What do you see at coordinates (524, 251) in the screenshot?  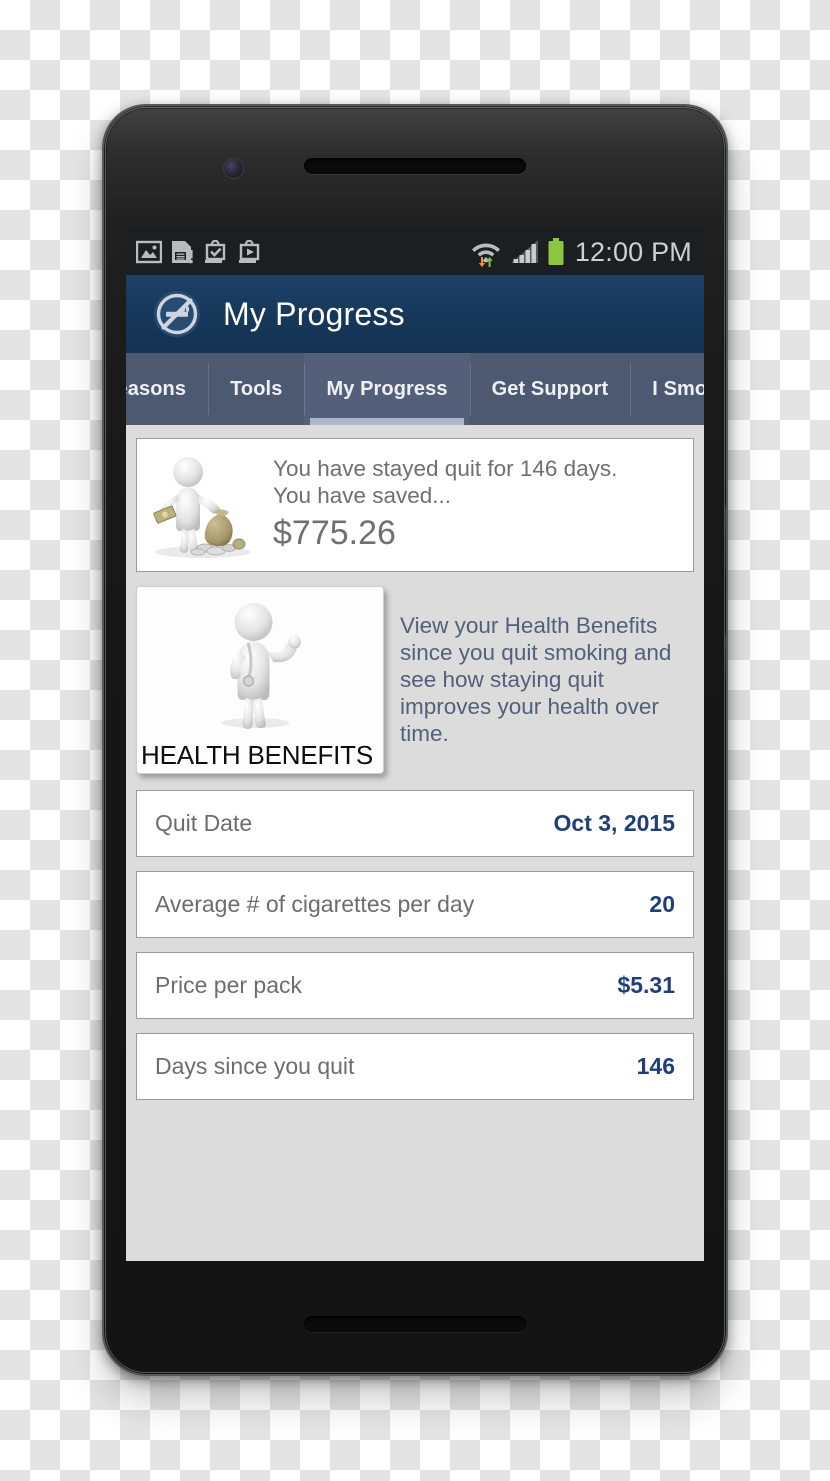 I see `cell-signal-icon` at bounding box center [524, 251].